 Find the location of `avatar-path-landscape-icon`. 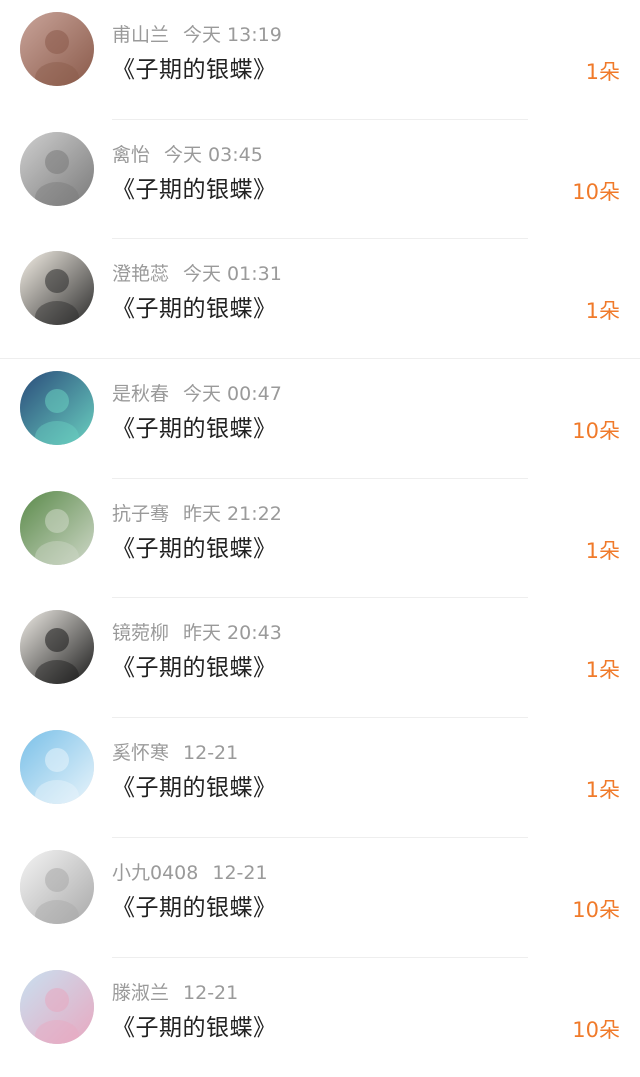

avatar-path-landscape-icon is located at coordinates (57, 528).